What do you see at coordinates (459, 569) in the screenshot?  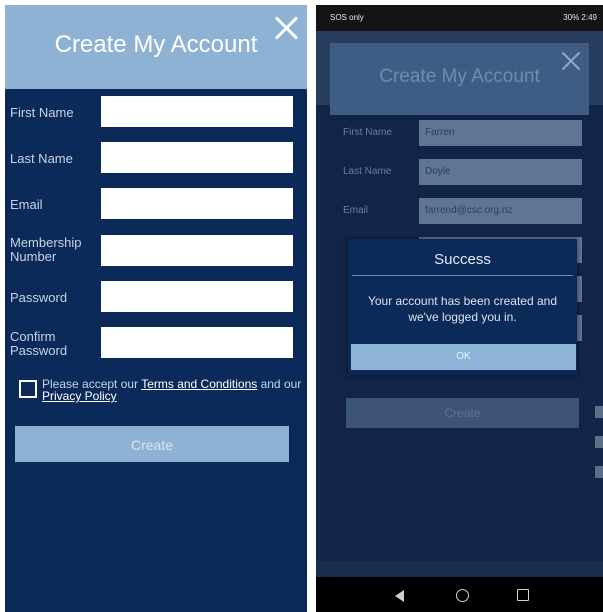 I see `background-tabbar` at bounding box center [459, 569].